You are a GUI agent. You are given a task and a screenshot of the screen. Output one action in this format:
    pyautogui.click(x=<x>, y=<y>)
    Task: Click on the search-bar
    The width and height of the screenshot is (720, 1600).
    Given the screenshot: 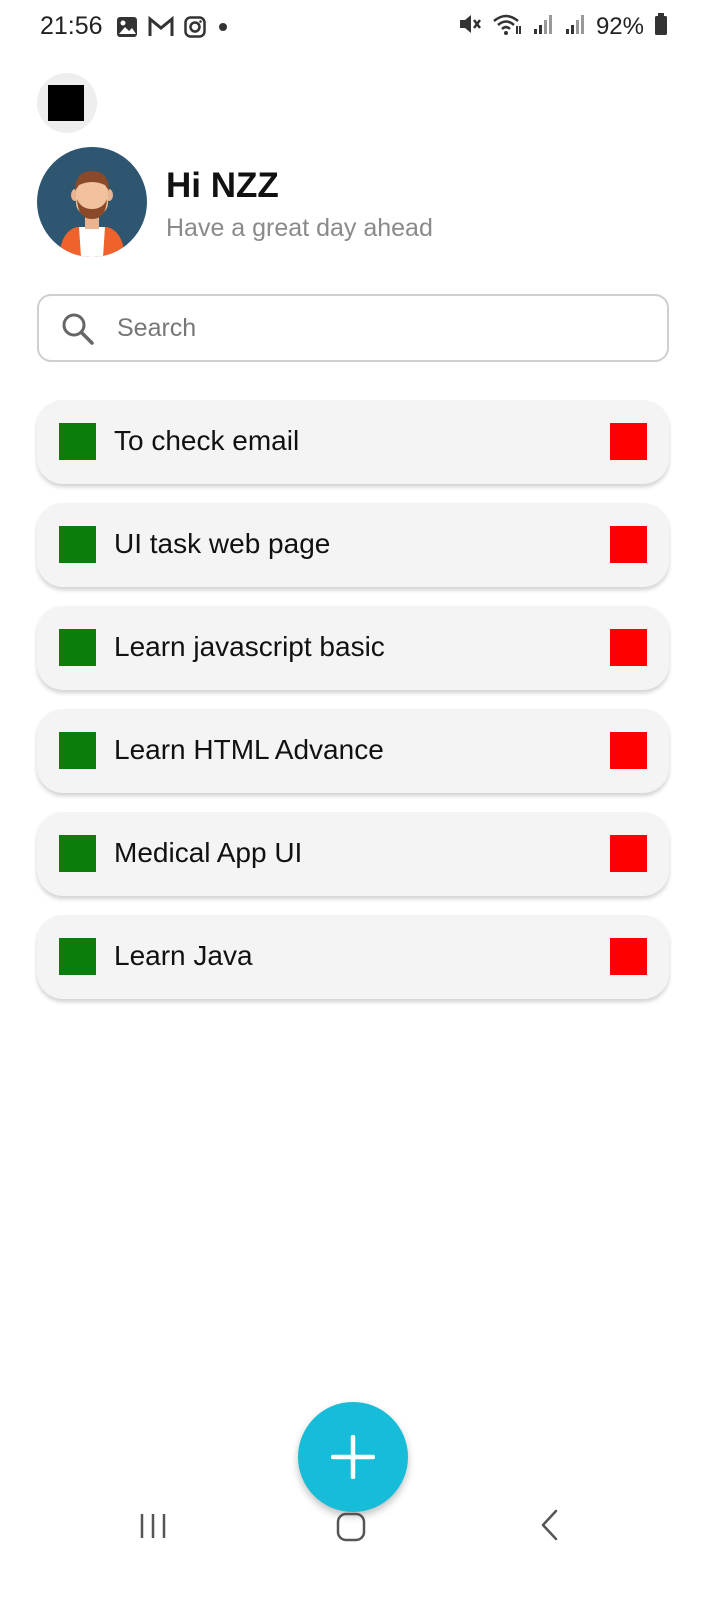 What is the action you would take?
    pyautogui.click(x=353, y=328)
    